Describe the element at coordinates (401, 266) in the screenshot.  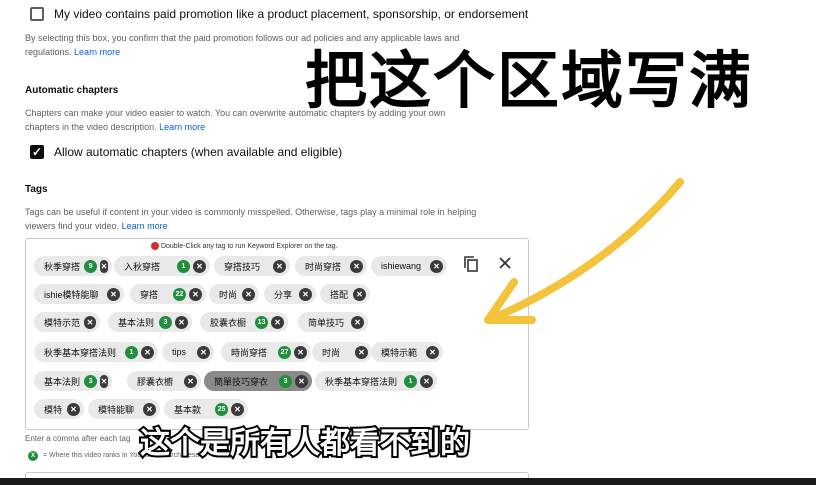
I see `tag-chip-label: ishiewang` at that location.